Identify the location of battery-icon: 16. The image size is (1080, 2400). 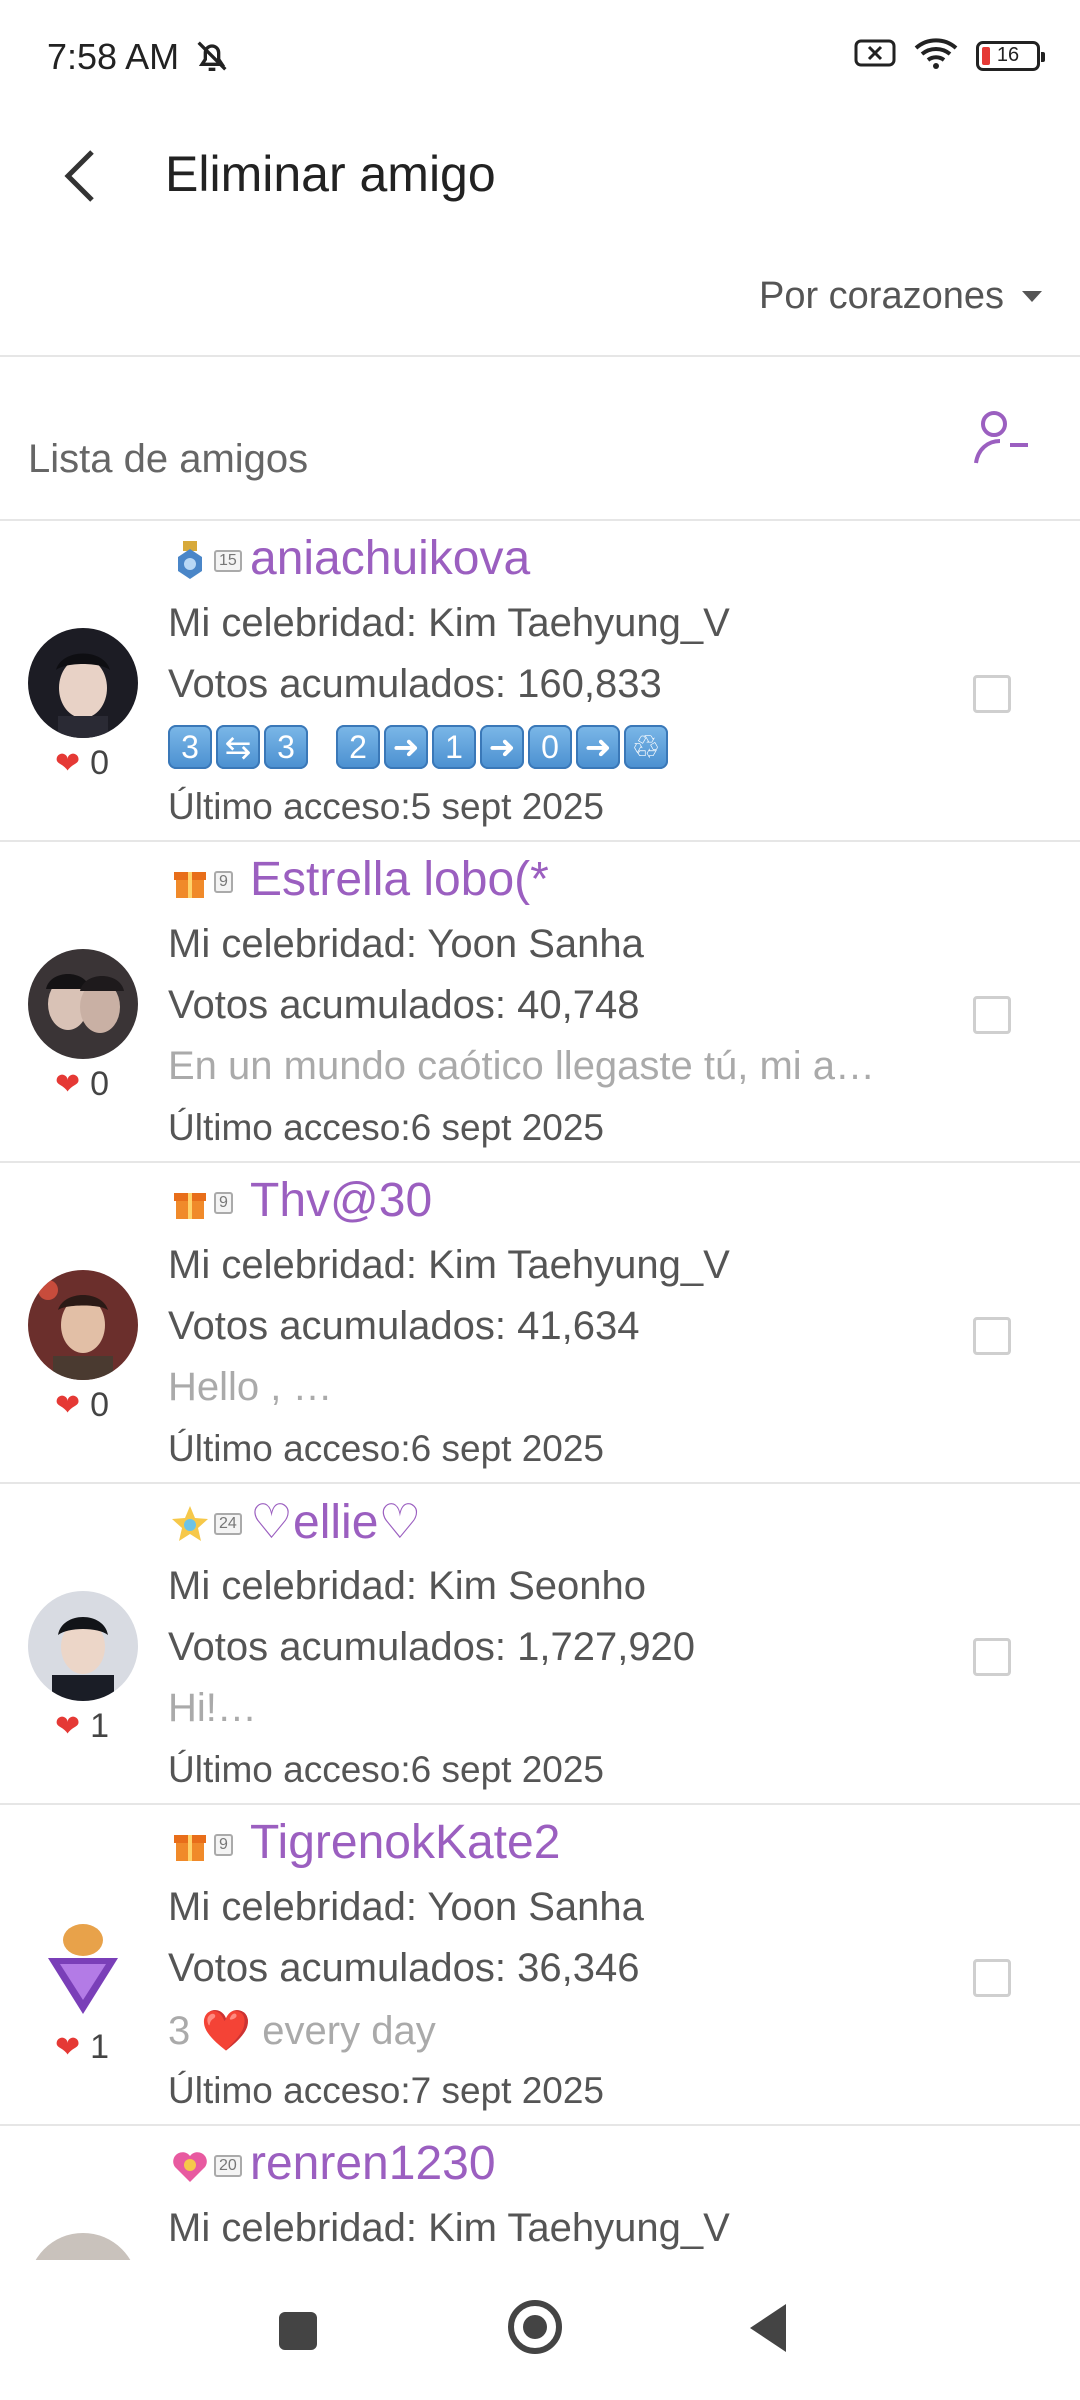
(1010, 55).